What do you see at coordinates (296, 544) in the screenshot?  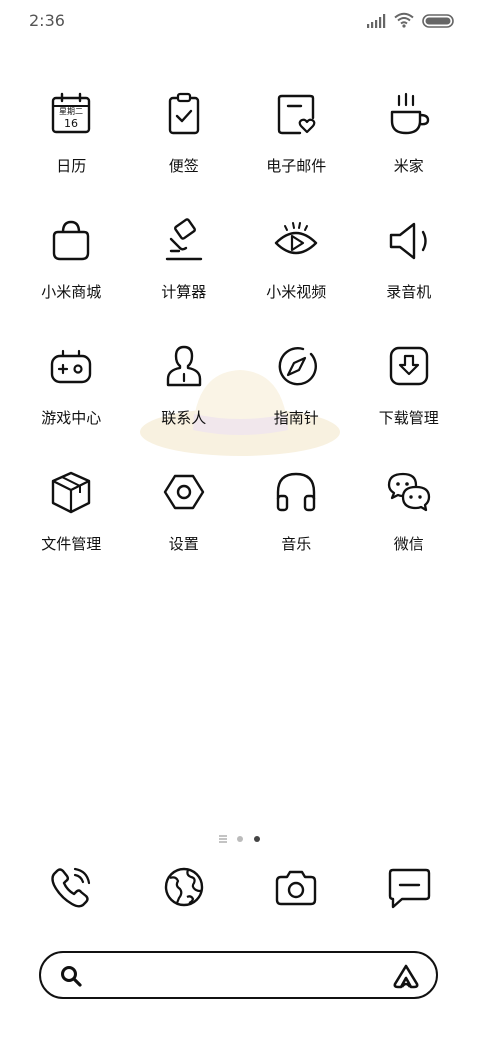 I see `app-label-music: 音乐` at bounding box center [296, 544].